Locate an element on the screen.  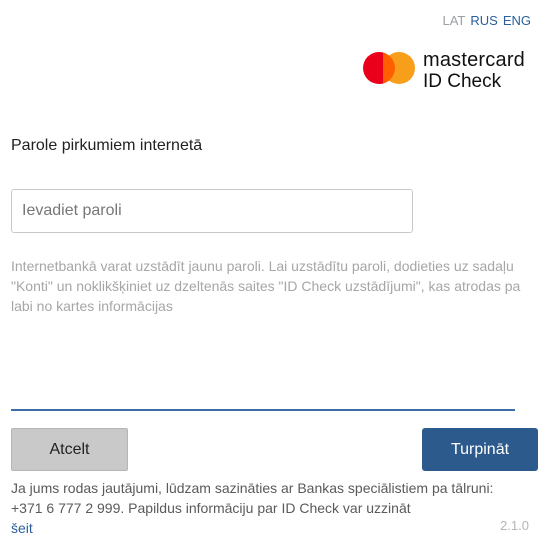
lang-lat: LAT is located at coordinates (453, 20).